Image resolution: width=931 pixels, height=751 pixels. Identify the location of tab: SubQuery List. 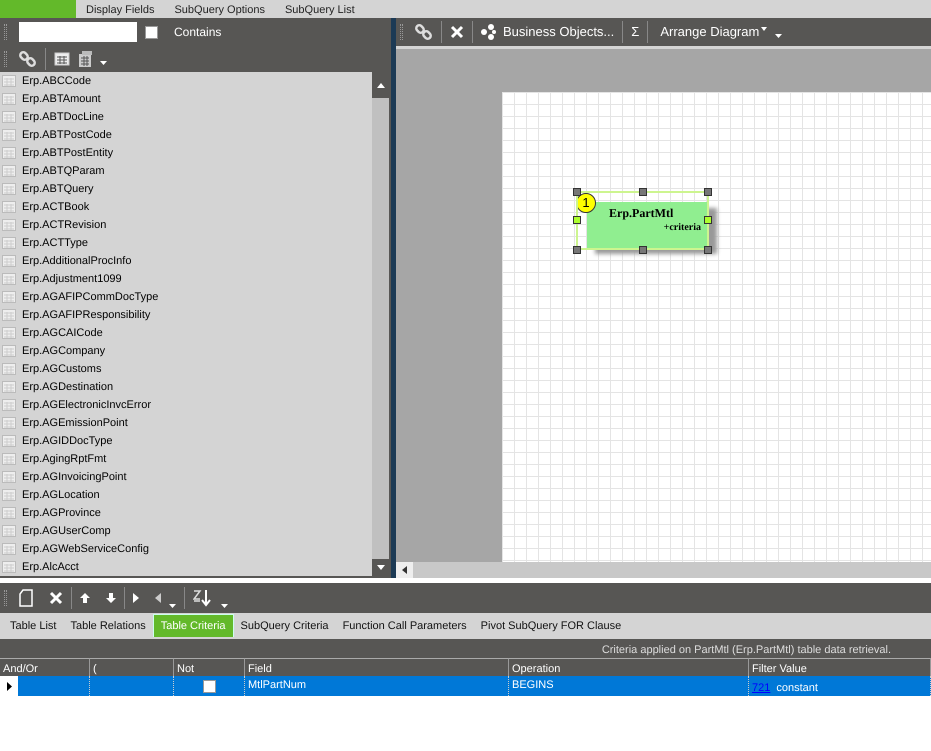
(319, 9).